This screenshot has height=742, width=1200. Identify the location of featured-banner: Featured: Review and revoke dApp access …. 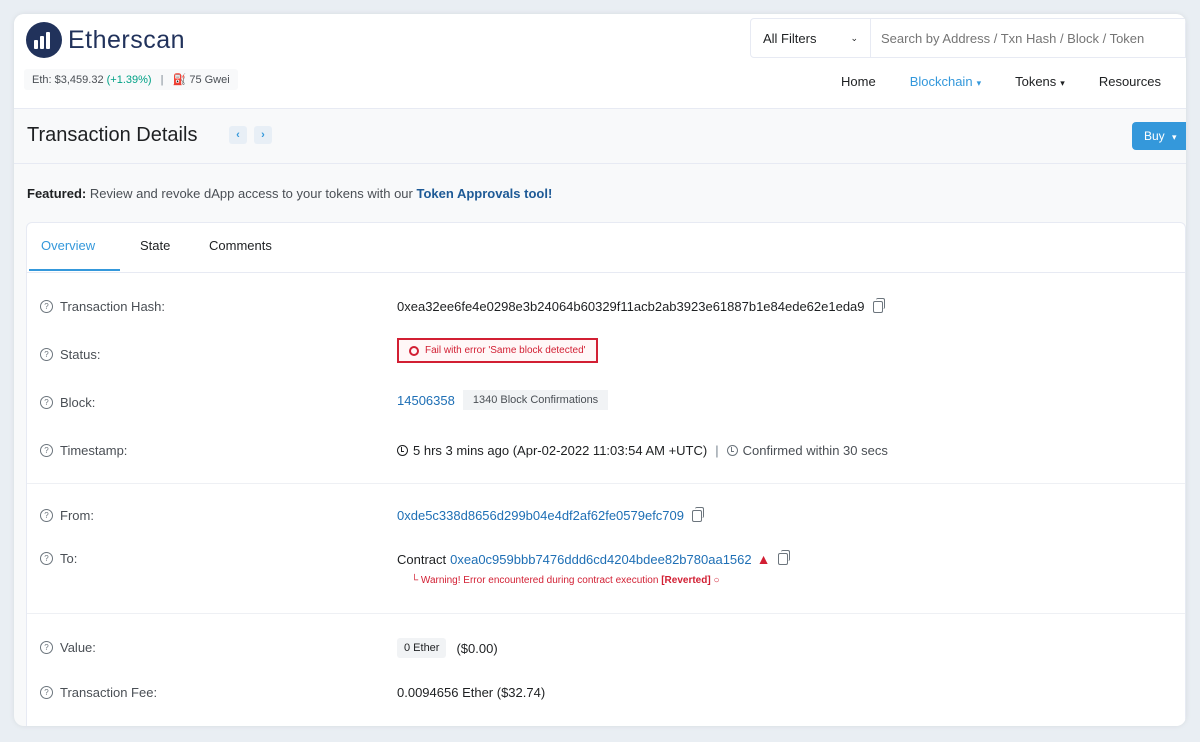
(289, 193).